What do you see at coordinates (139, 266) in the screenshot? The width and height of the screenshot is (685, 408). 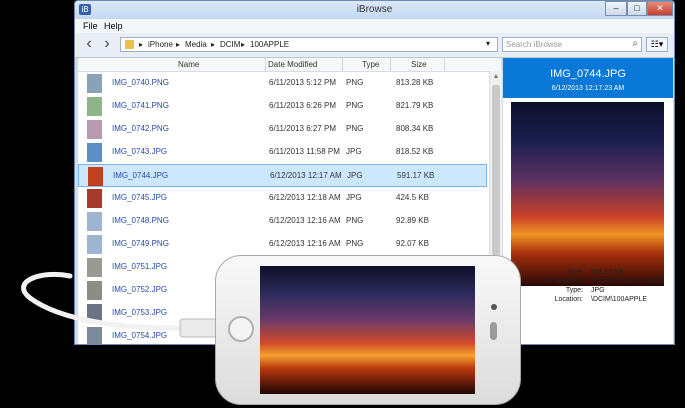 I see `file-name: IMG_0751.JPG` at bounding box center [139, 266].